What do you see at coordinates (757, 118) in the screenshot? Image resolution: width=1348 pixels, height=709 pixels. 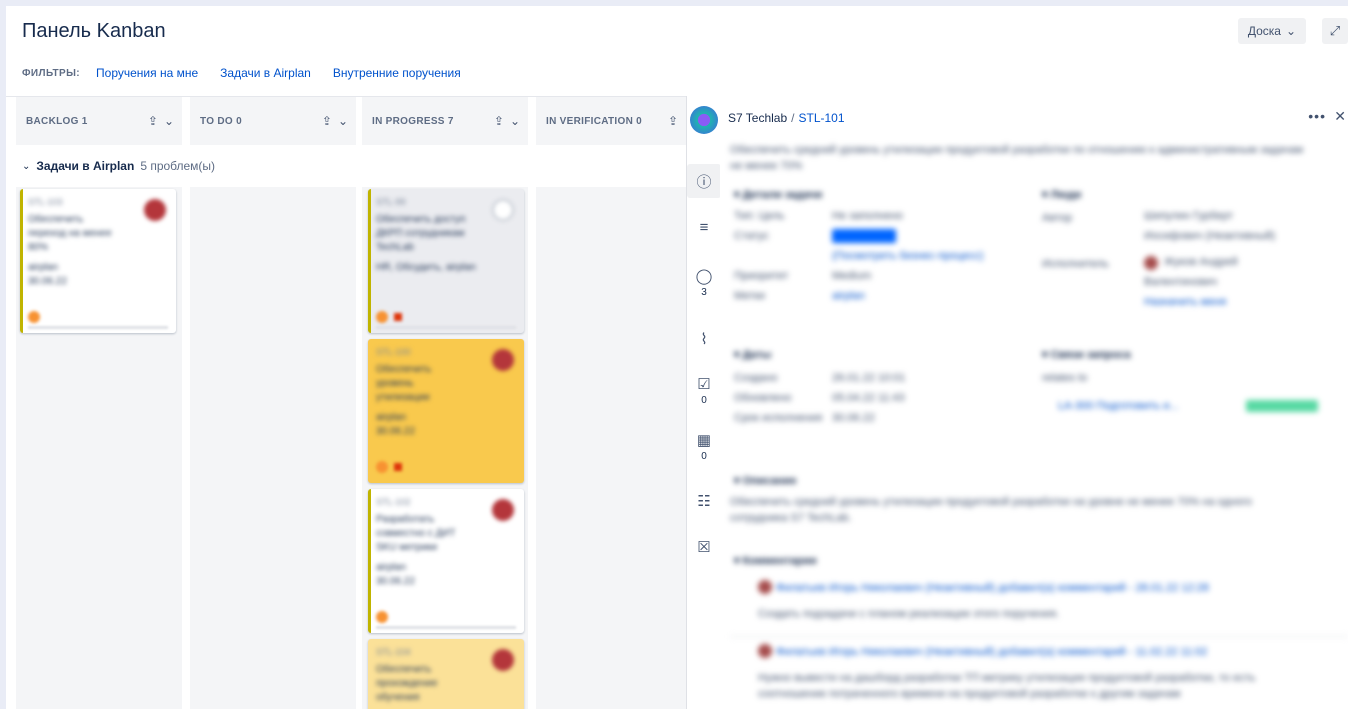 I see `project-name: S7 Techlab` at bounding box center [757, 118].